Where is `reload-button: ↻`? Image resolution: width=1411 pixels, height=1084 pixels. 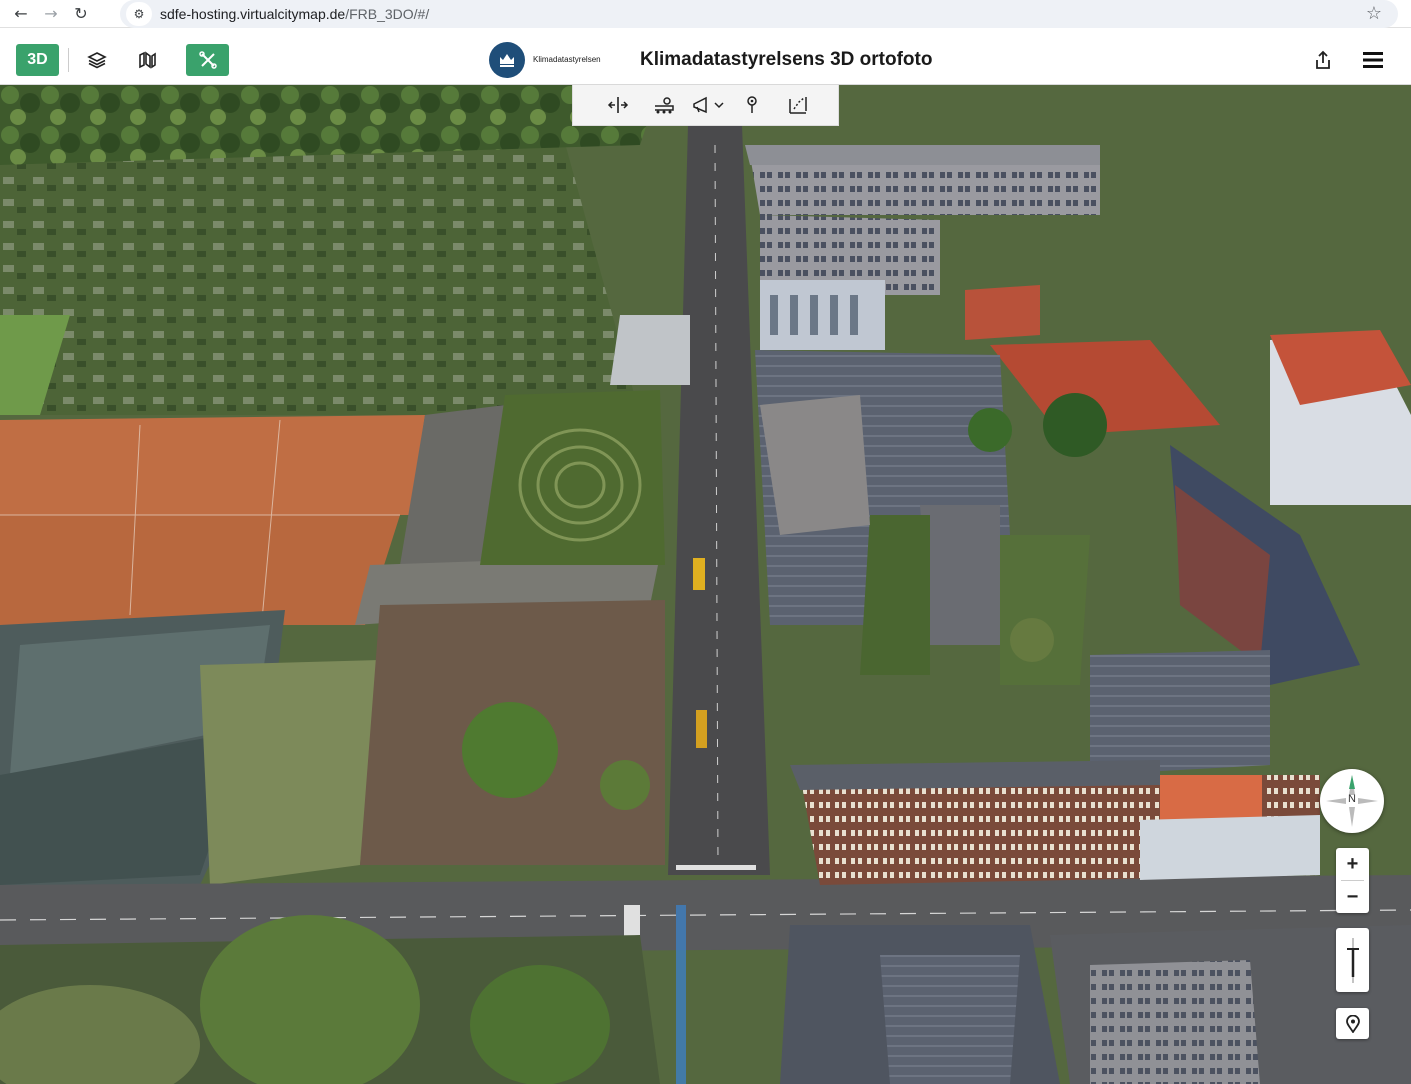 reload-button: ↻ is located at coordinates (81, 14).